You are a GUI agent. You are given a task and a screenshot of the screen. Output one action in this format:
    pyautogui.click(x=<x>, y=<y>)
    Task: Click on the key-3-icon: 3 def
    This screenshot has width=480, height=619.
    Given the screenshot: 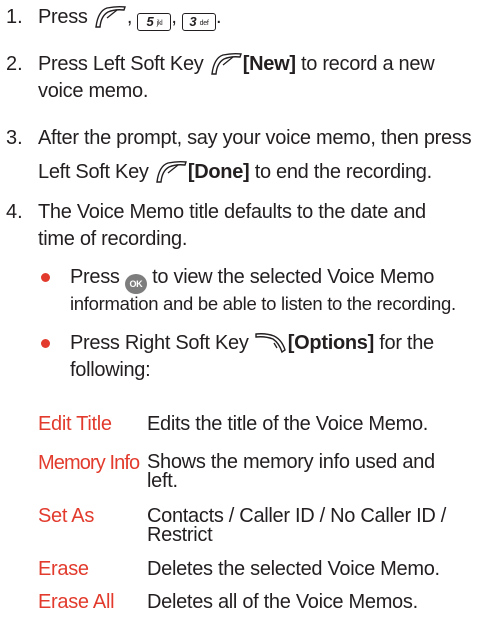 What is the action you would take?
    pyautogui.click(x=198, y=22)
    